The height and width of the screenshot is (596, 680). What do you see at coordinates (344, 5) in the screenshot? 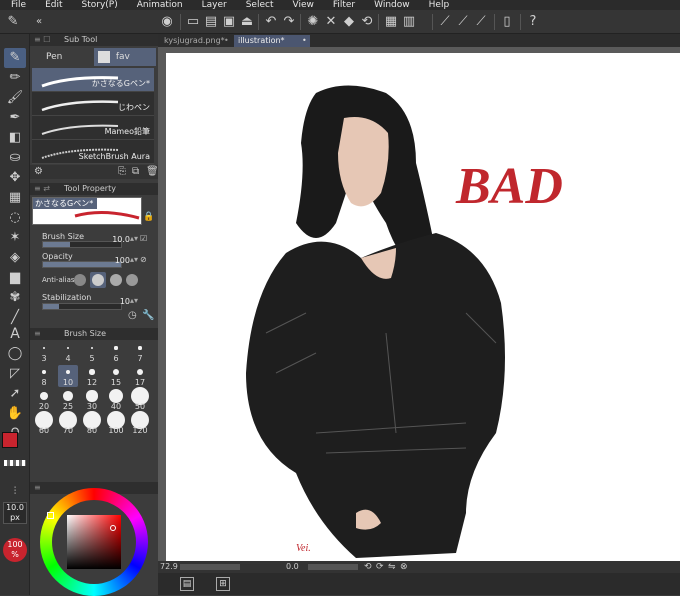
I see `menu-filter: Filter` at bounding box center [344, 5].